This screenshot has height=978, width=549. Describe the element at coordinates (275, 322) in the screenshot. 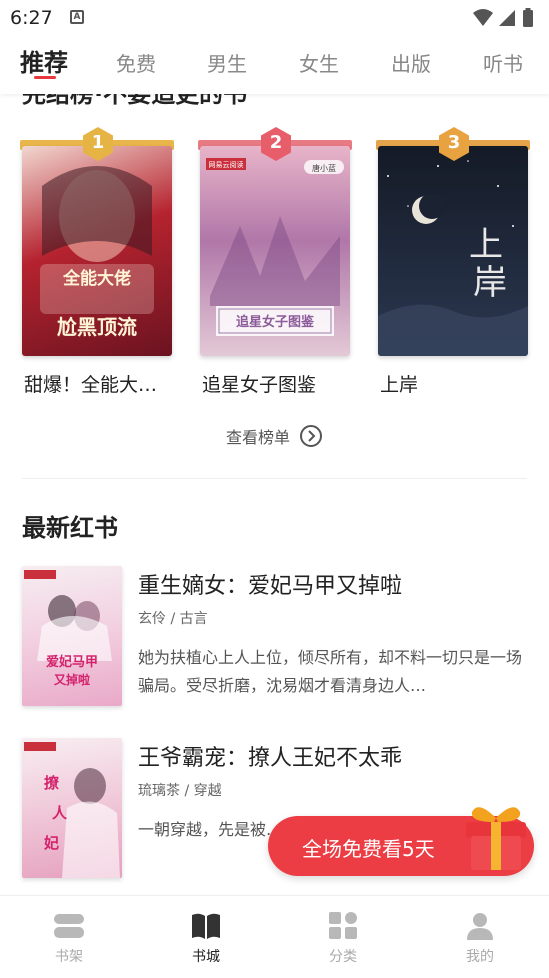

I see `svg-text: 追星女子图鉴` at that location.